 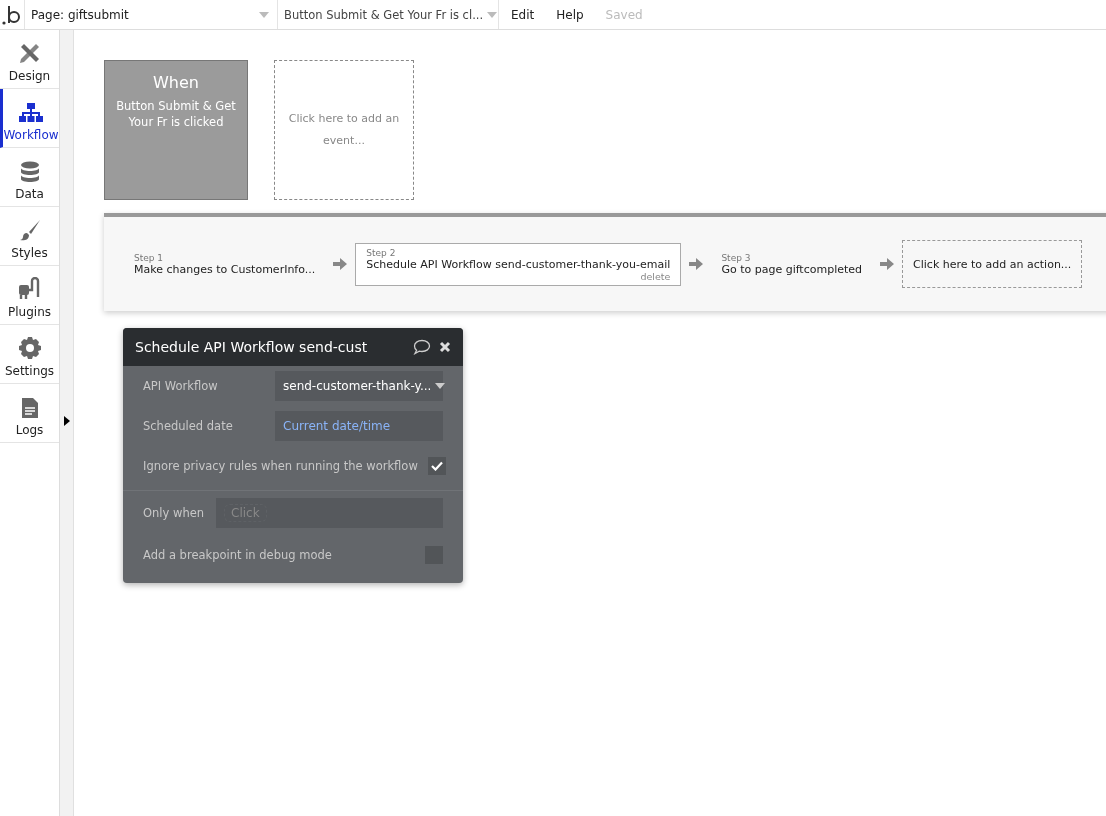 I want to click on save-status: Saved, so click(x=624, y=14).